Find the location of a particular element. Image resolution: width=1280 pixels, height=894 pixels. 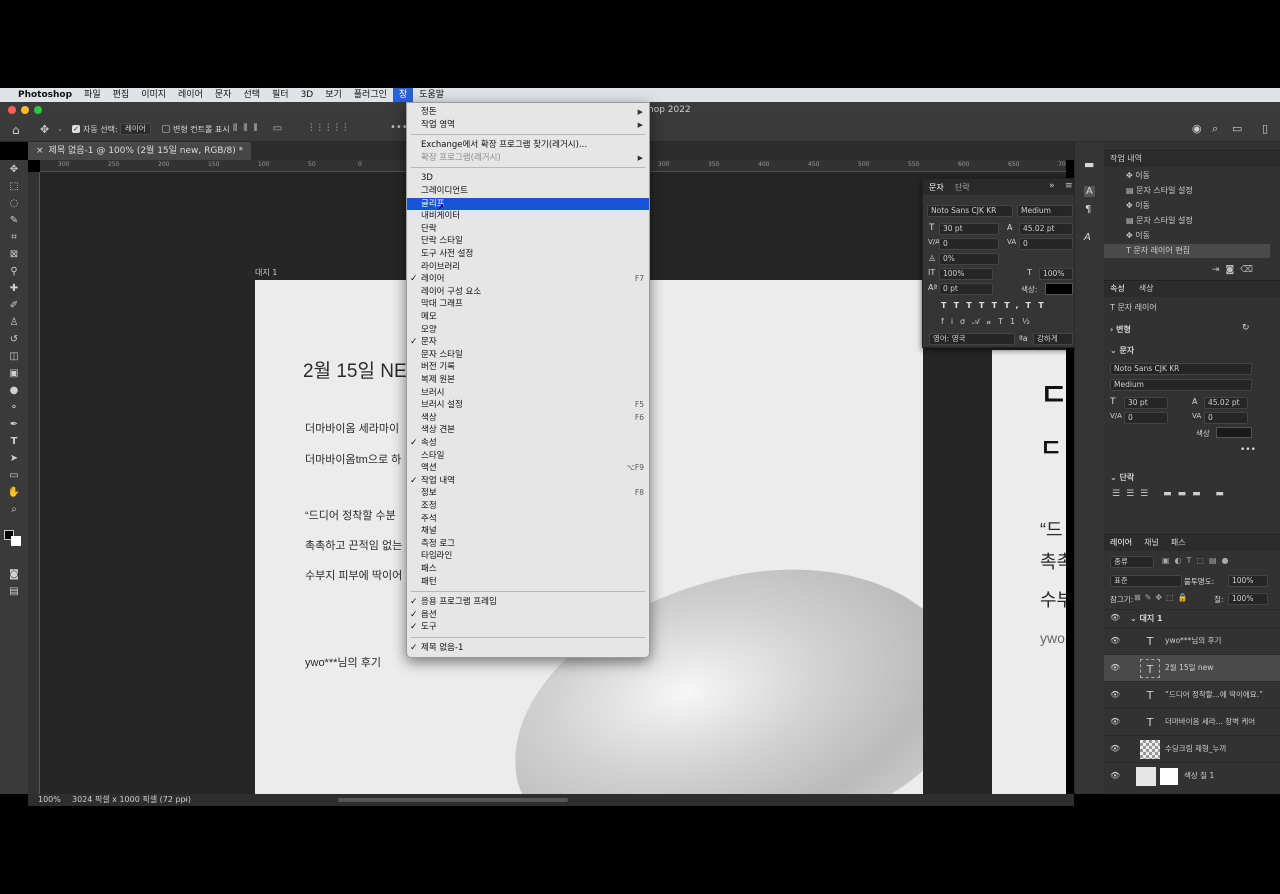

prop-font-family: Noto Sans CJK KR is located at coordinates (1181, 369).